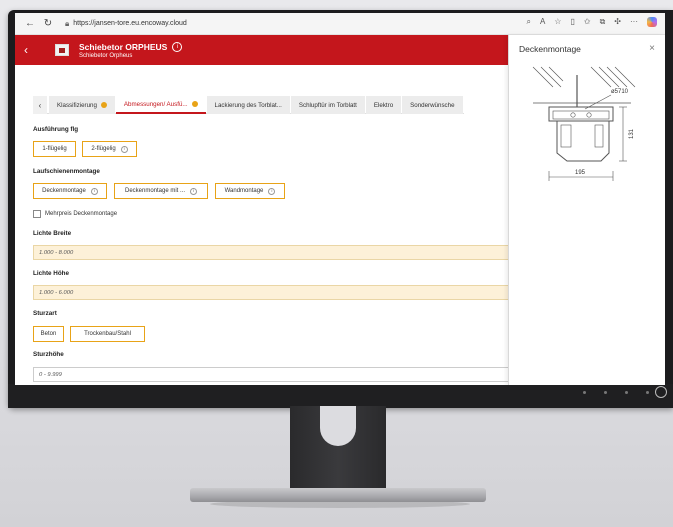 This screenshot has width=673, height=527. Describe the element at coordinates (64, 191) in the screenshot. I see `option-label: Deckenmontage` at that location.